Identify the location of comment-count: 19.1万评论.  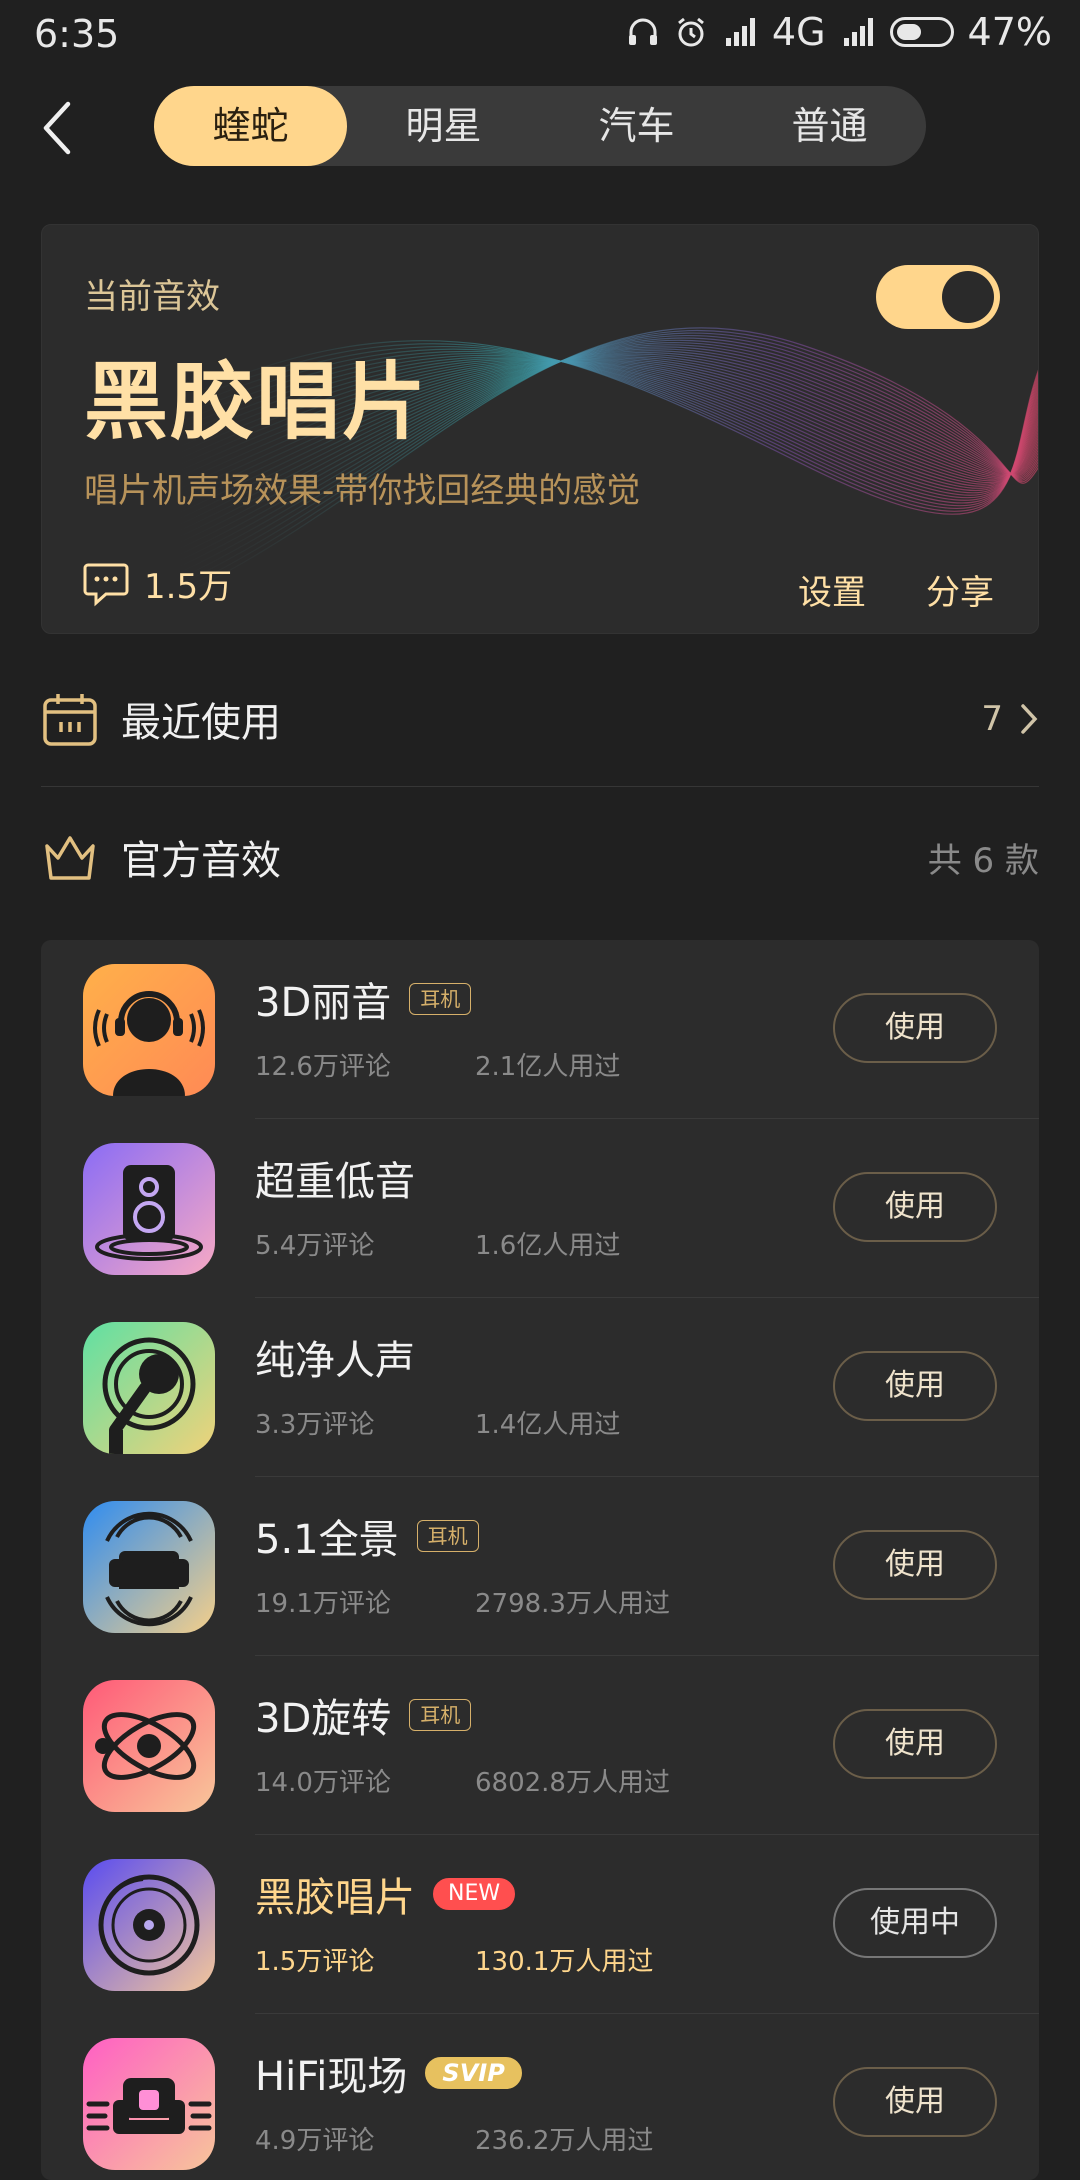
(323, 1604).